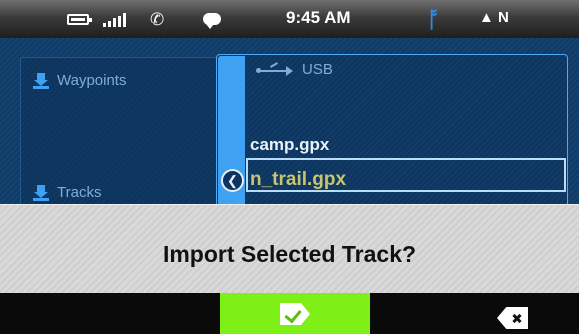 Image resolution: width=579 pixels, height=334 pixels. I want to click on signal-icon, so click(118, 20).